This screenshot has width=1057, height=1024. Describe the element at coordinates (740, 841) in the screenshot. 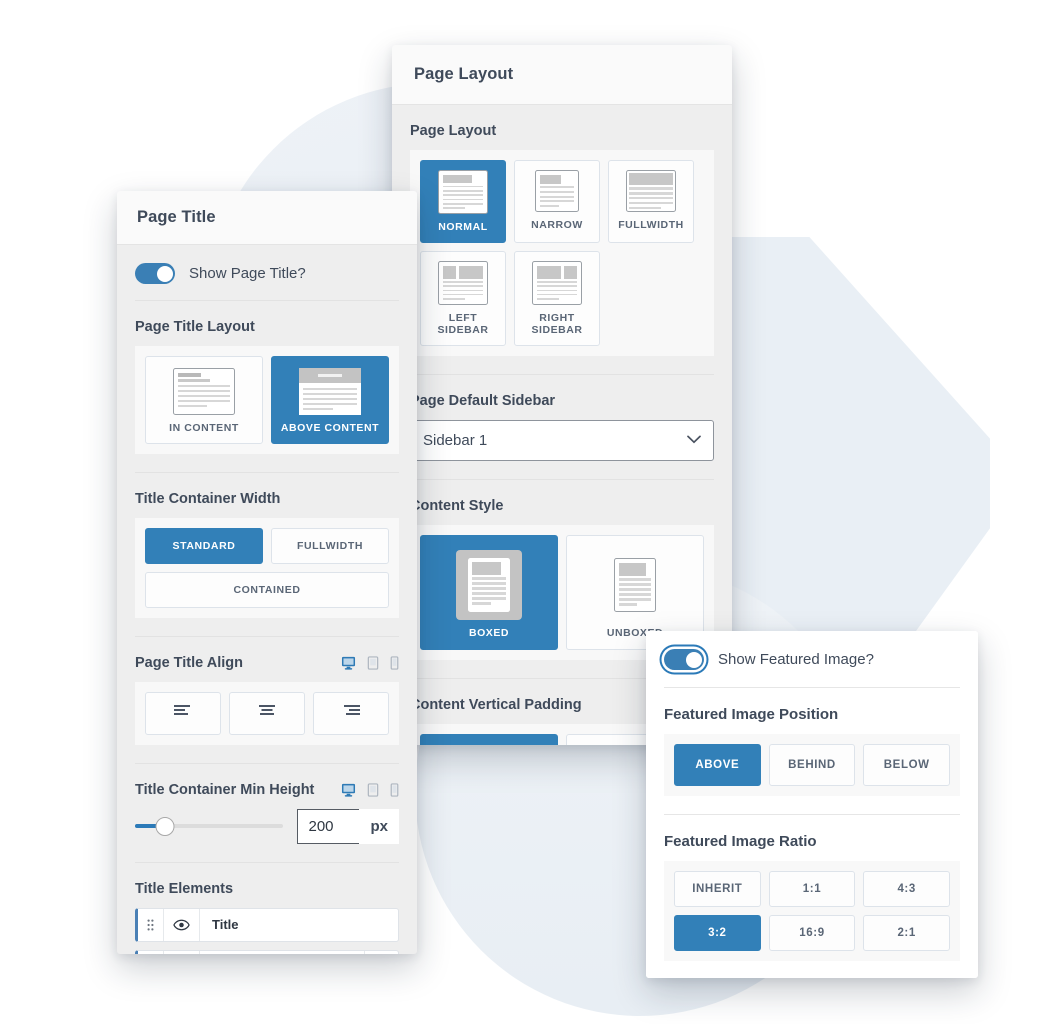

I see `field-label-featured-image-ratio: Featured Image Ratio` at that location.